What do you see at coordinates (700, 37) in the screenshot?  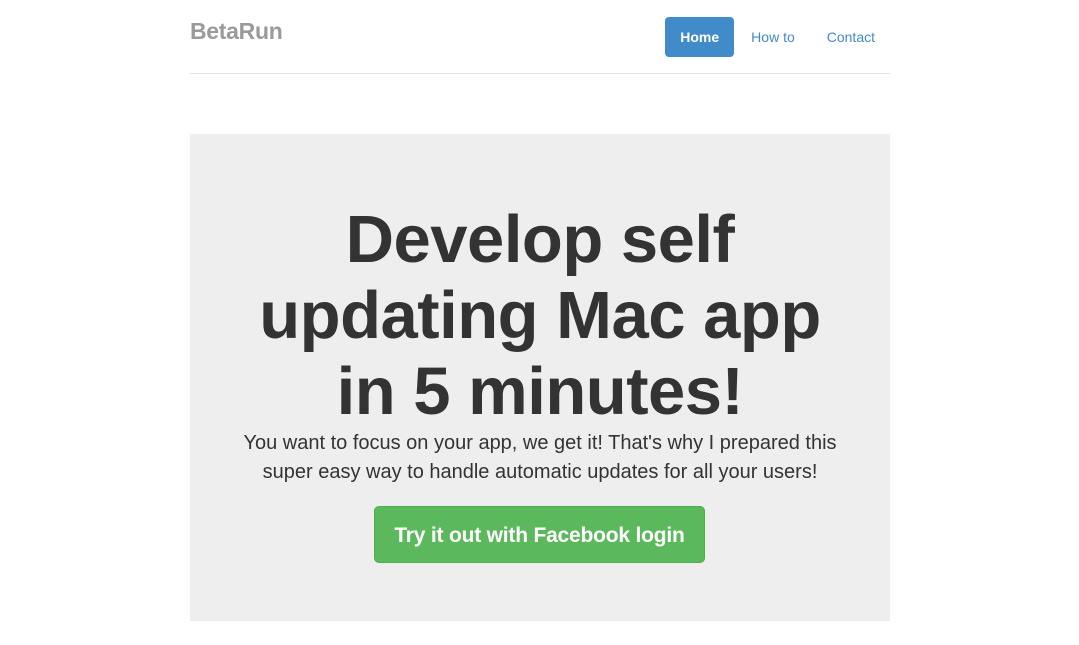 I see `nav-home: Home` at bounding box center [700, 37].